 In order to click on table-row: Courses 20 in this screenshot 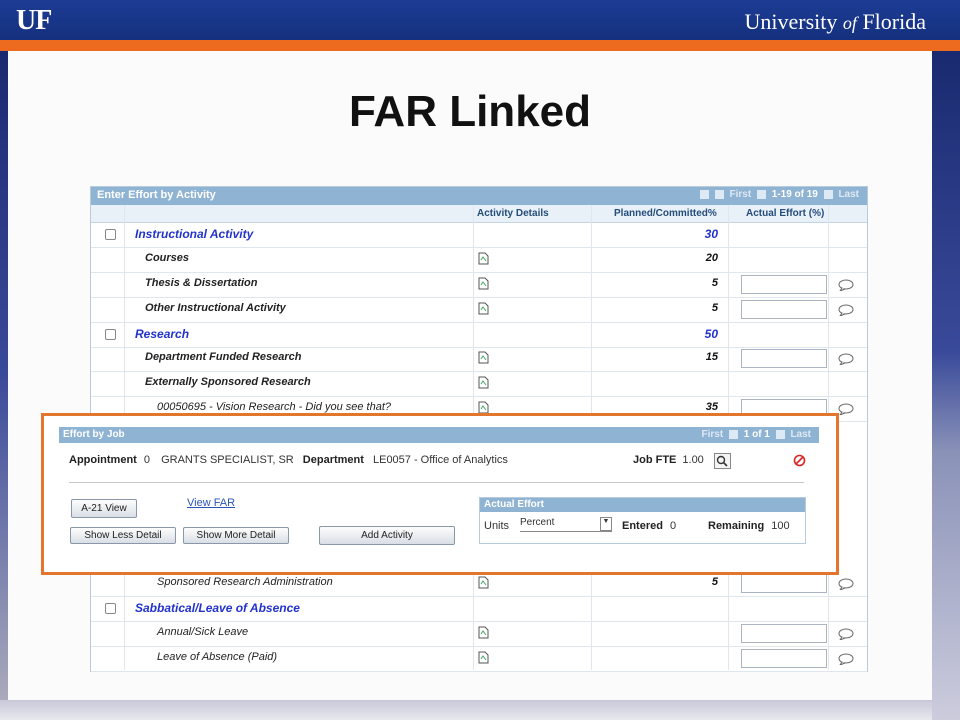, I will do `click(479, 260)`.